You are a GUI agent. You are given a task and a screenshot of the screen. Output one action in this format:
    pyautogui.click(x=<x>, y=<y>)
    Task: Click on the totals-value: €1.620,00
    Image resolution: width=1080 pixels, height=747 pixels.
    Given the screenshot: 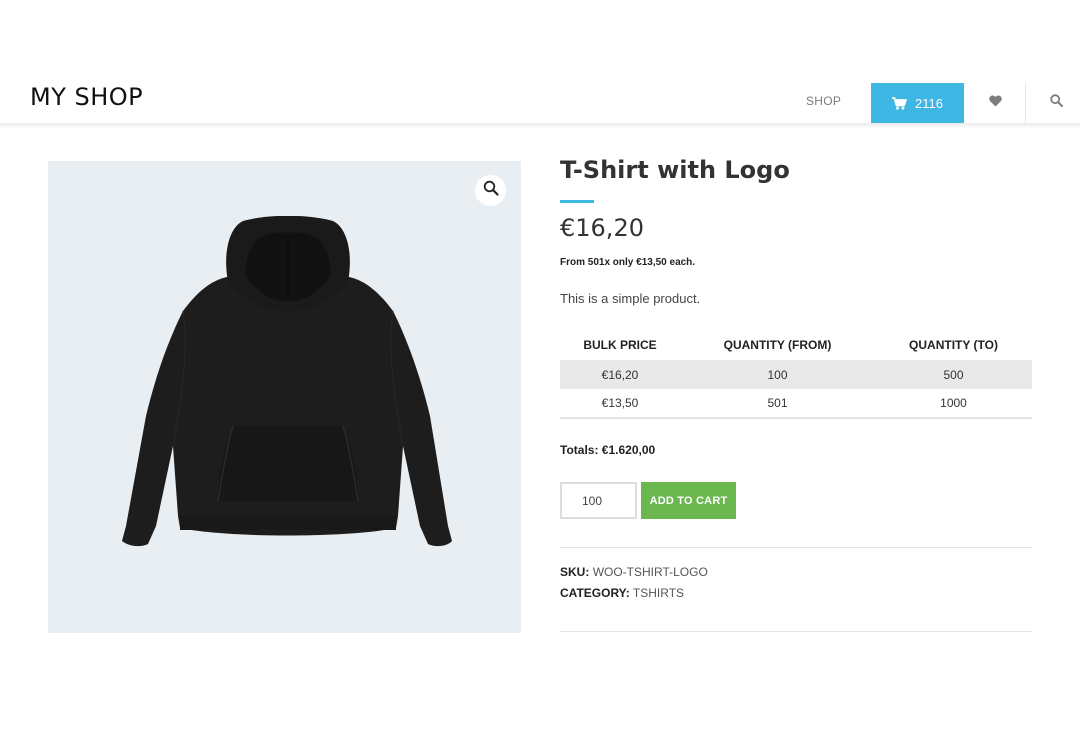 What is the action you would take?
    pyautogui.click(x=628, y=450)
    